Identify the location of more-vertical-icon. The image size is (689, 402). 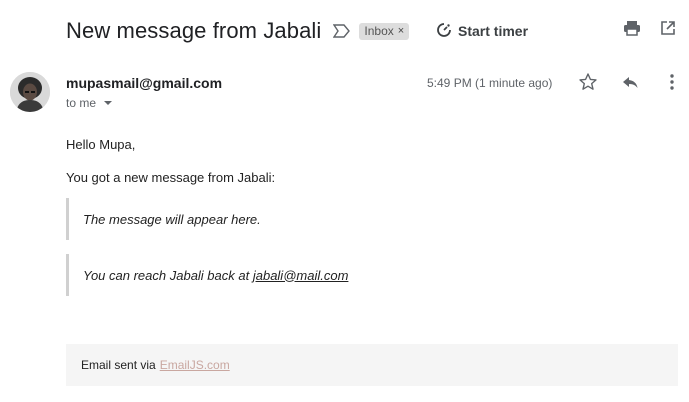
(672, 82).